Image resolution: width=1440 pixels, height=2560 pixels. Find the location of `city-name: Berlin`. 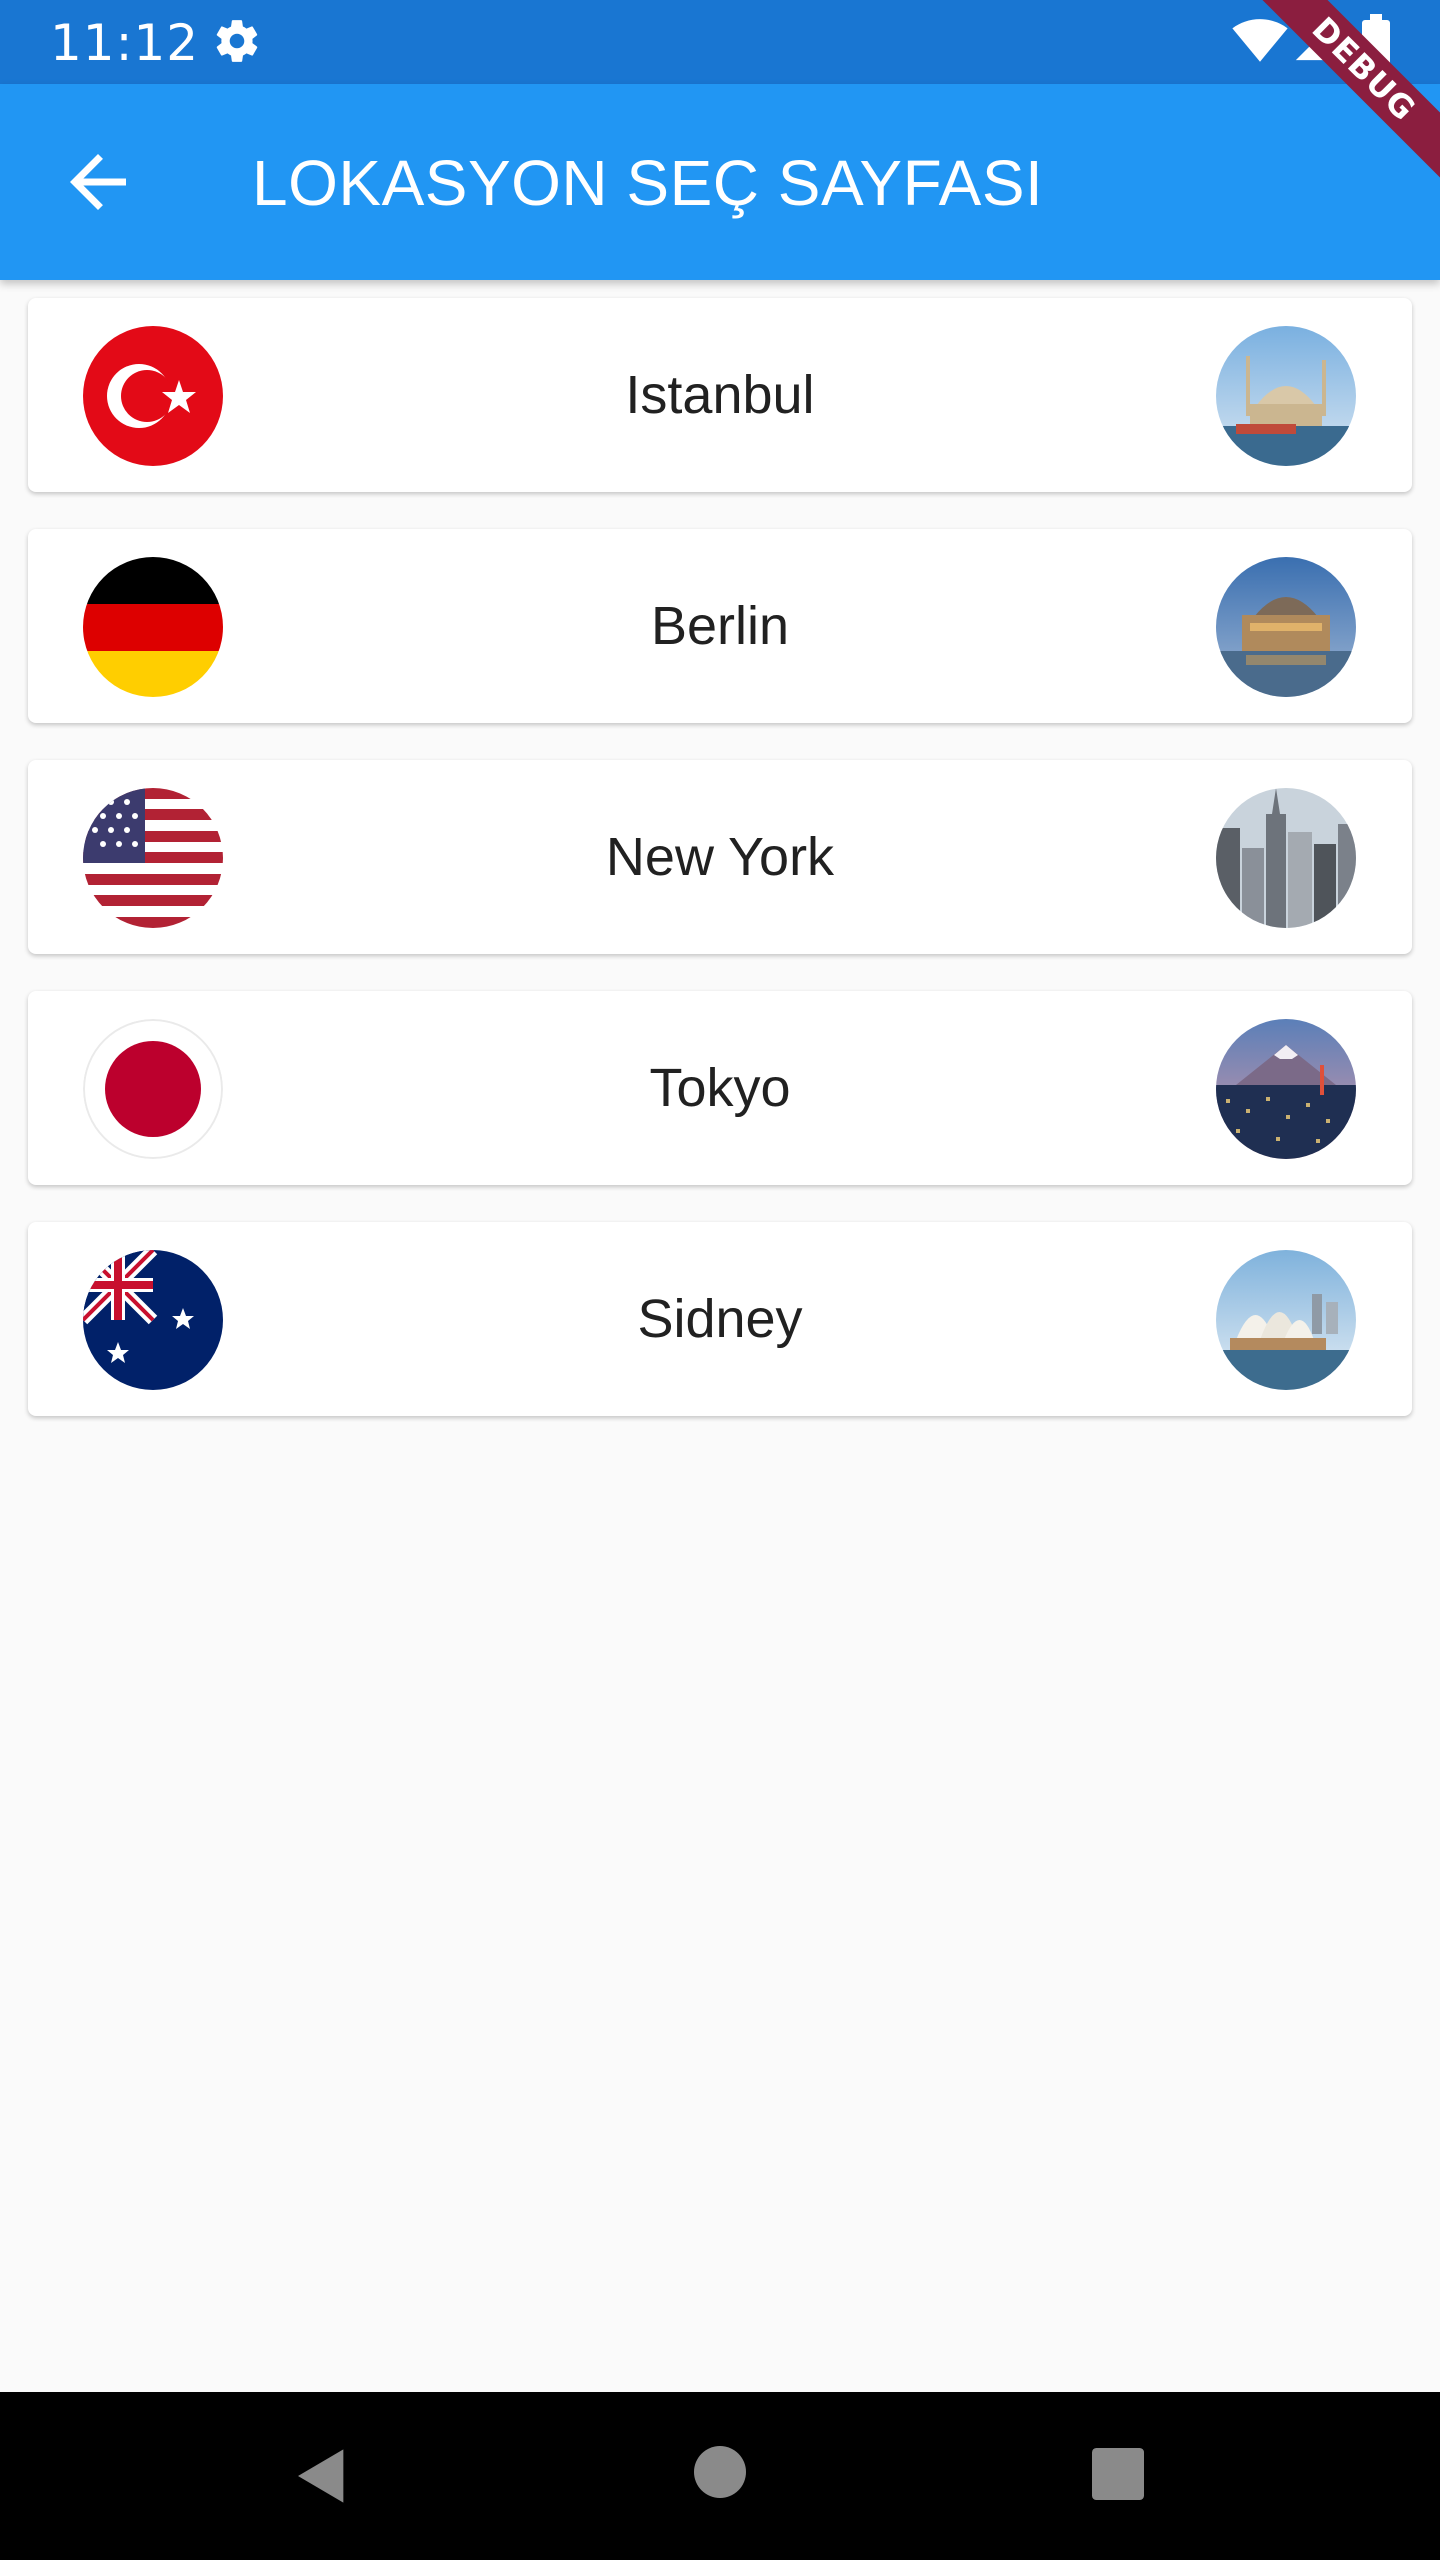

city-name: Berlin is located at coordinates (720, 626).